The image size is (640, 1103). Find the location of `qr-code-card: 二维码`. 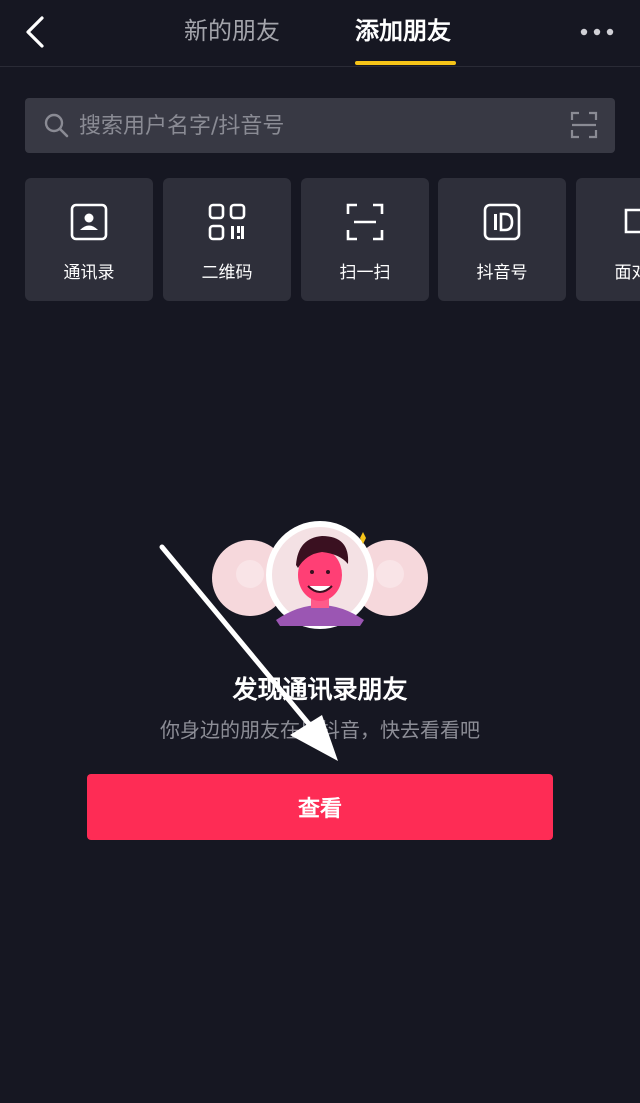

qr-code-card: 二维码 is located at coordinates (227, 239).